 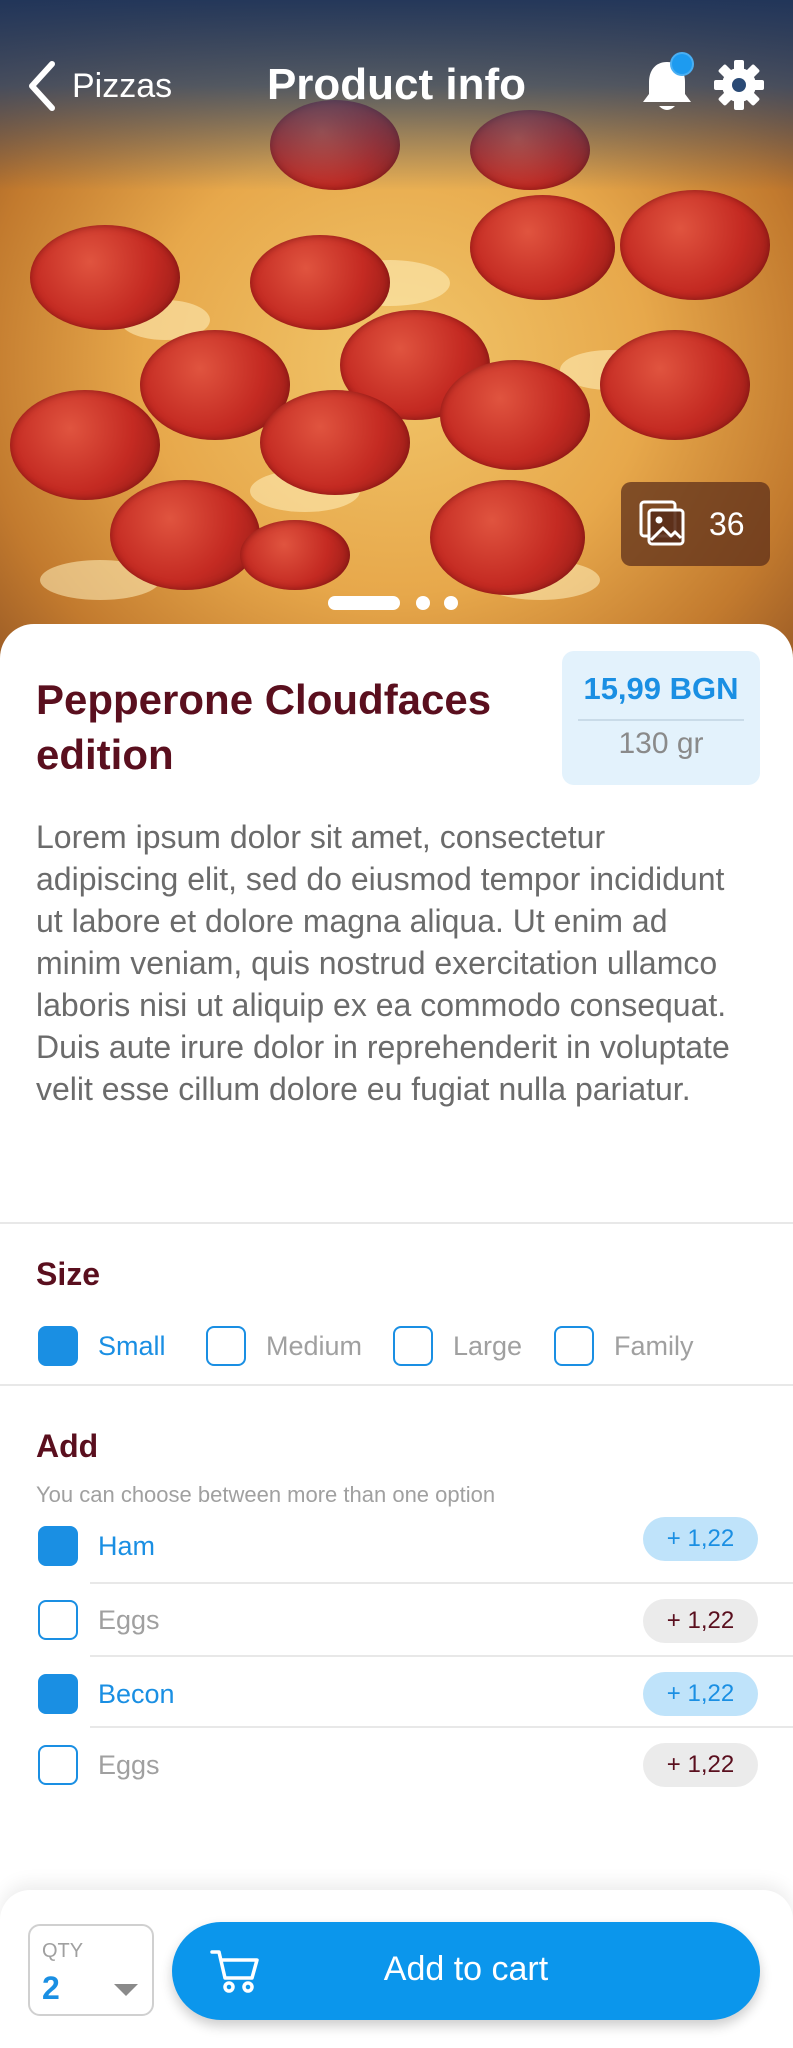 I want to click on size-option-label: Large, so click(x=488, y=1345).